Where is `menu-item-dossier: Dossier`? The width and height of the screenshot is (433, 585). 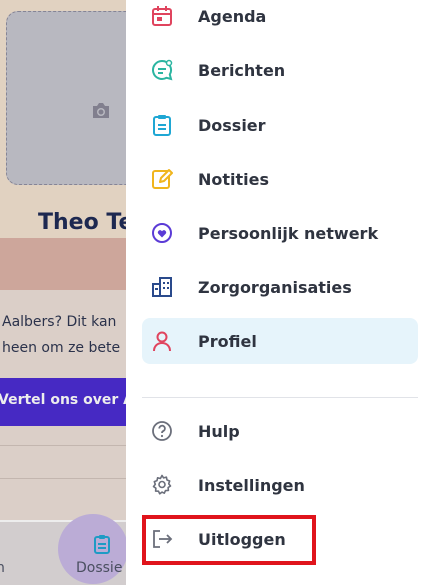 menu-item-dossier: Dossier is located at coordinates (280, 125).